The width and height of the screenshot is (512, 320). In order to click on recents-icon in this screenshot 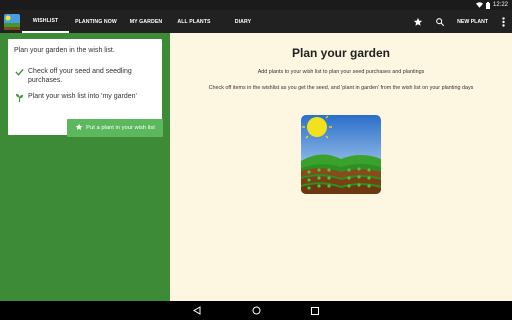, I will do `click(315, 311)`.